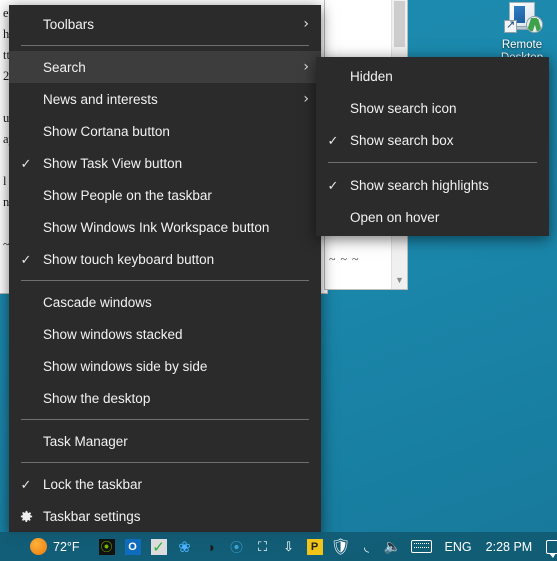 The image size is (557, 561). I want to click on sun-icon, so click(38, 546).